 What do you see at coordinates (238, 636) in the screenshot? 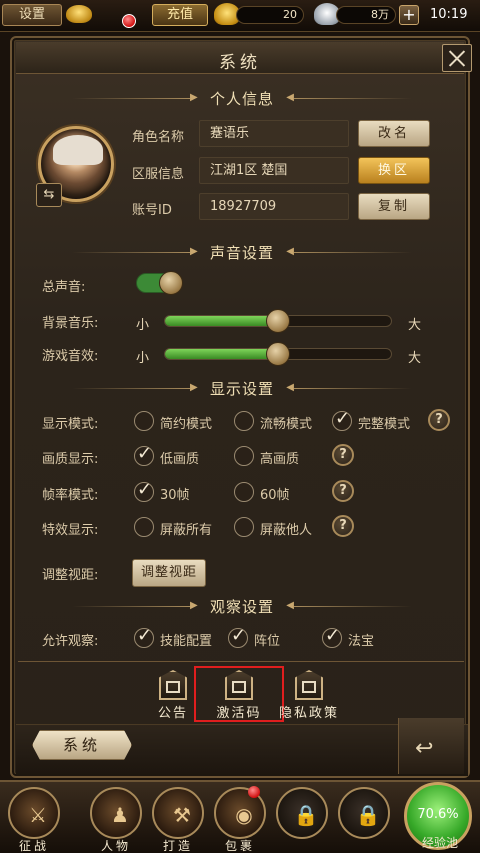
I see `observe-formation-checkbox` at bounding box center [238, 636].